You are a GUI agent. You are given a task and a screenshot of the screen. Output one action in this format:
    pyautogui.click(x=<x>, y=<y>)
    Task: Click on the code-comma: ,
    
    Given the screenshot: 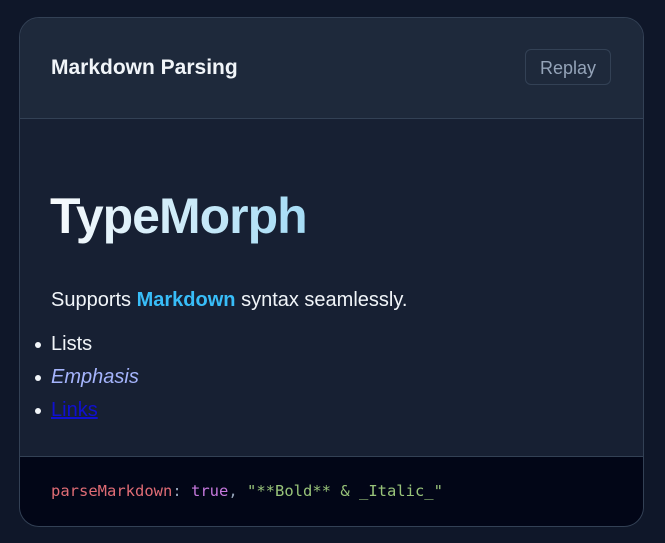 What is the action you would take?
    pyautogui.click(x=237, y=491)
    